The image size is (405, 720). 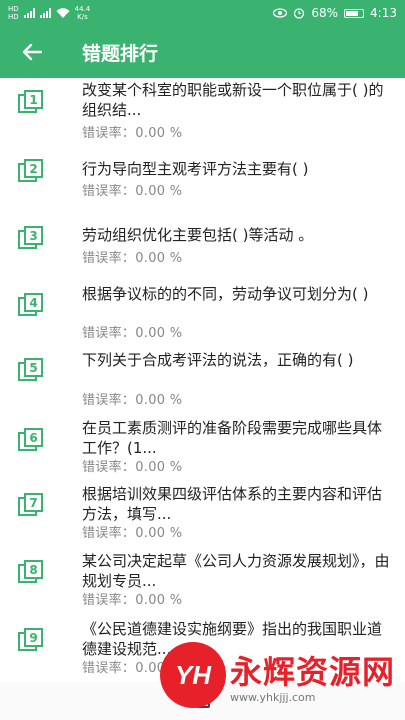 I want to click on status-bar: HD HD 44.4 K/s 68% 4:13, so click(x=202, y=13).